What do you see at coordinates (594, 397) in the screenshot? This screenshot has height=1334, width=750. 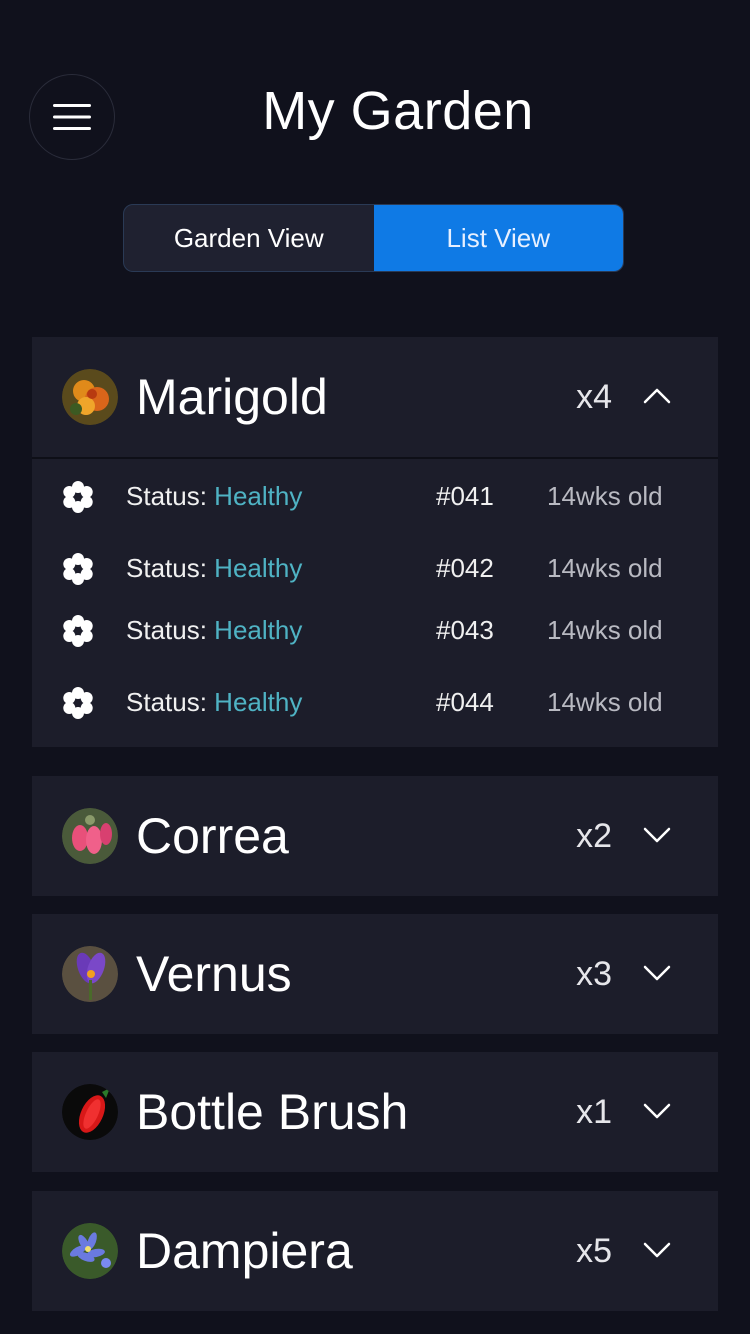 I see `plant-count: x4` at bounding box center [594, 397].